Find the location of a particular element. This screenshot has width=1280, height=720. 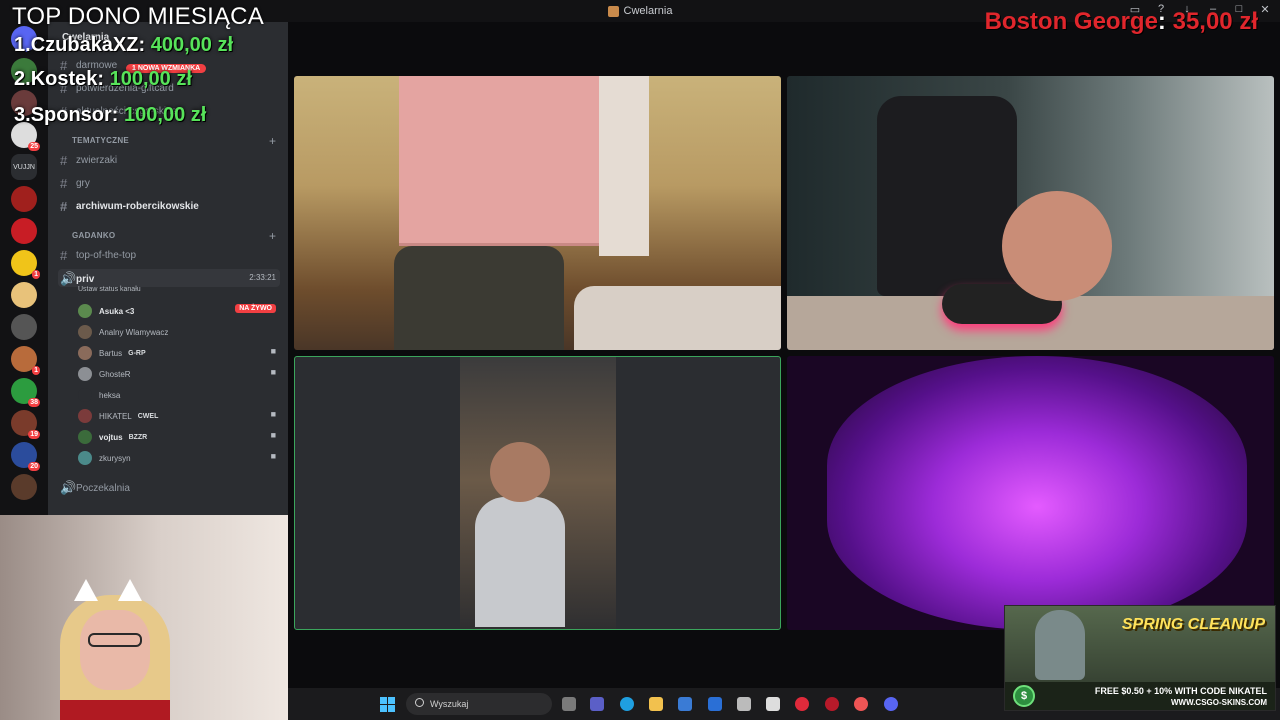

channel-gry: # gry is located at coordinates (75, 183).